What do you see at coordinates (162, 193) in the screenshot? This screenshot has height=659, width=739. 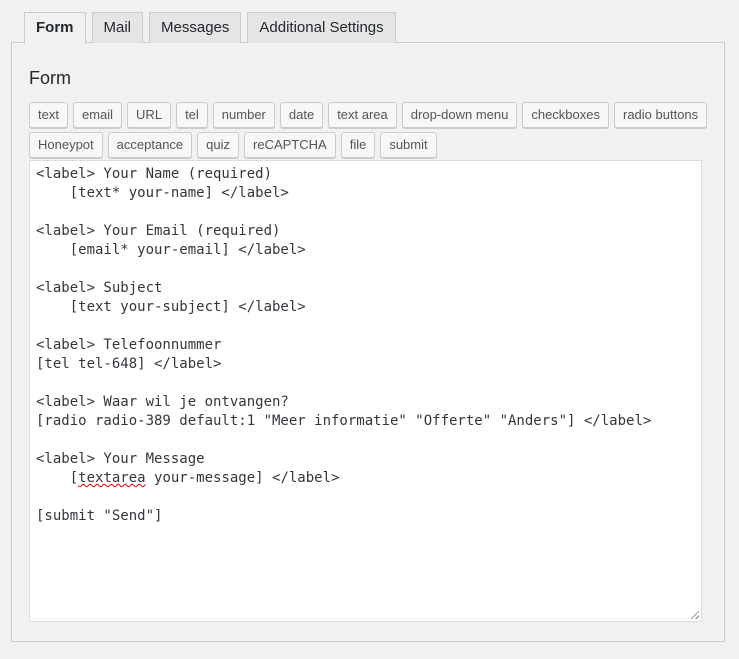 I see `editor-line: [text* your-name] </label>` at bounding box center [162, 193].